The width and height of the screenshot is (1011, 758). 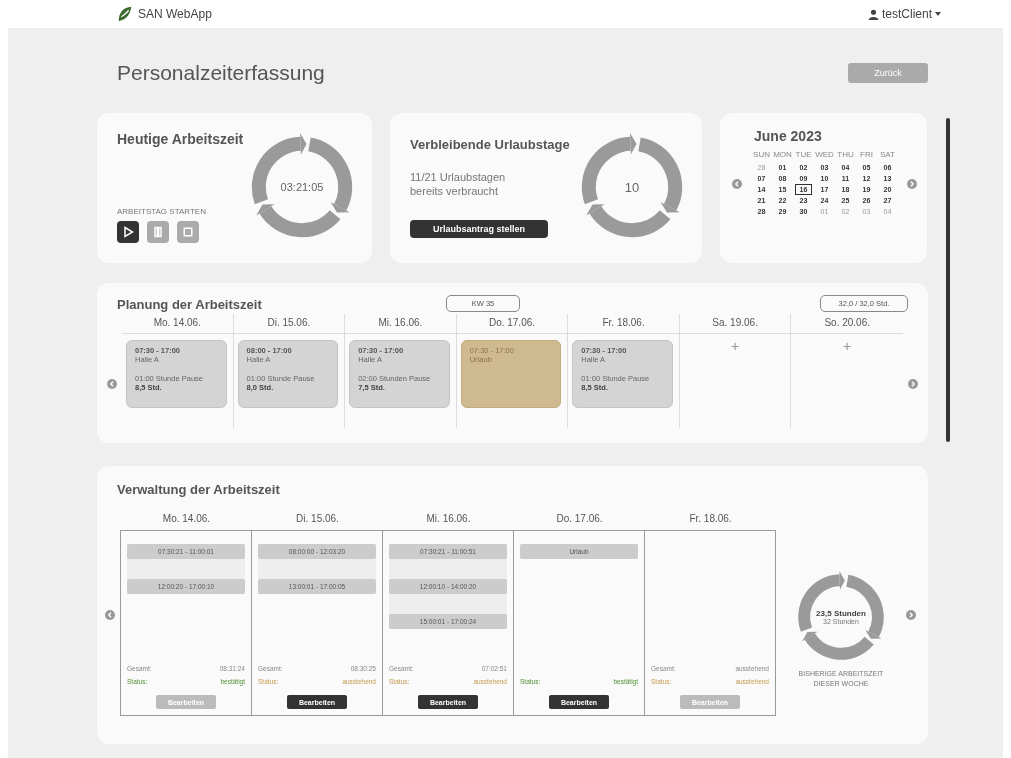 What do you see at coordinates (458, 177) in the screenshot?
I see `used-days-text: 11/21 Urlaubstagen` at bounding box center [458, 177].